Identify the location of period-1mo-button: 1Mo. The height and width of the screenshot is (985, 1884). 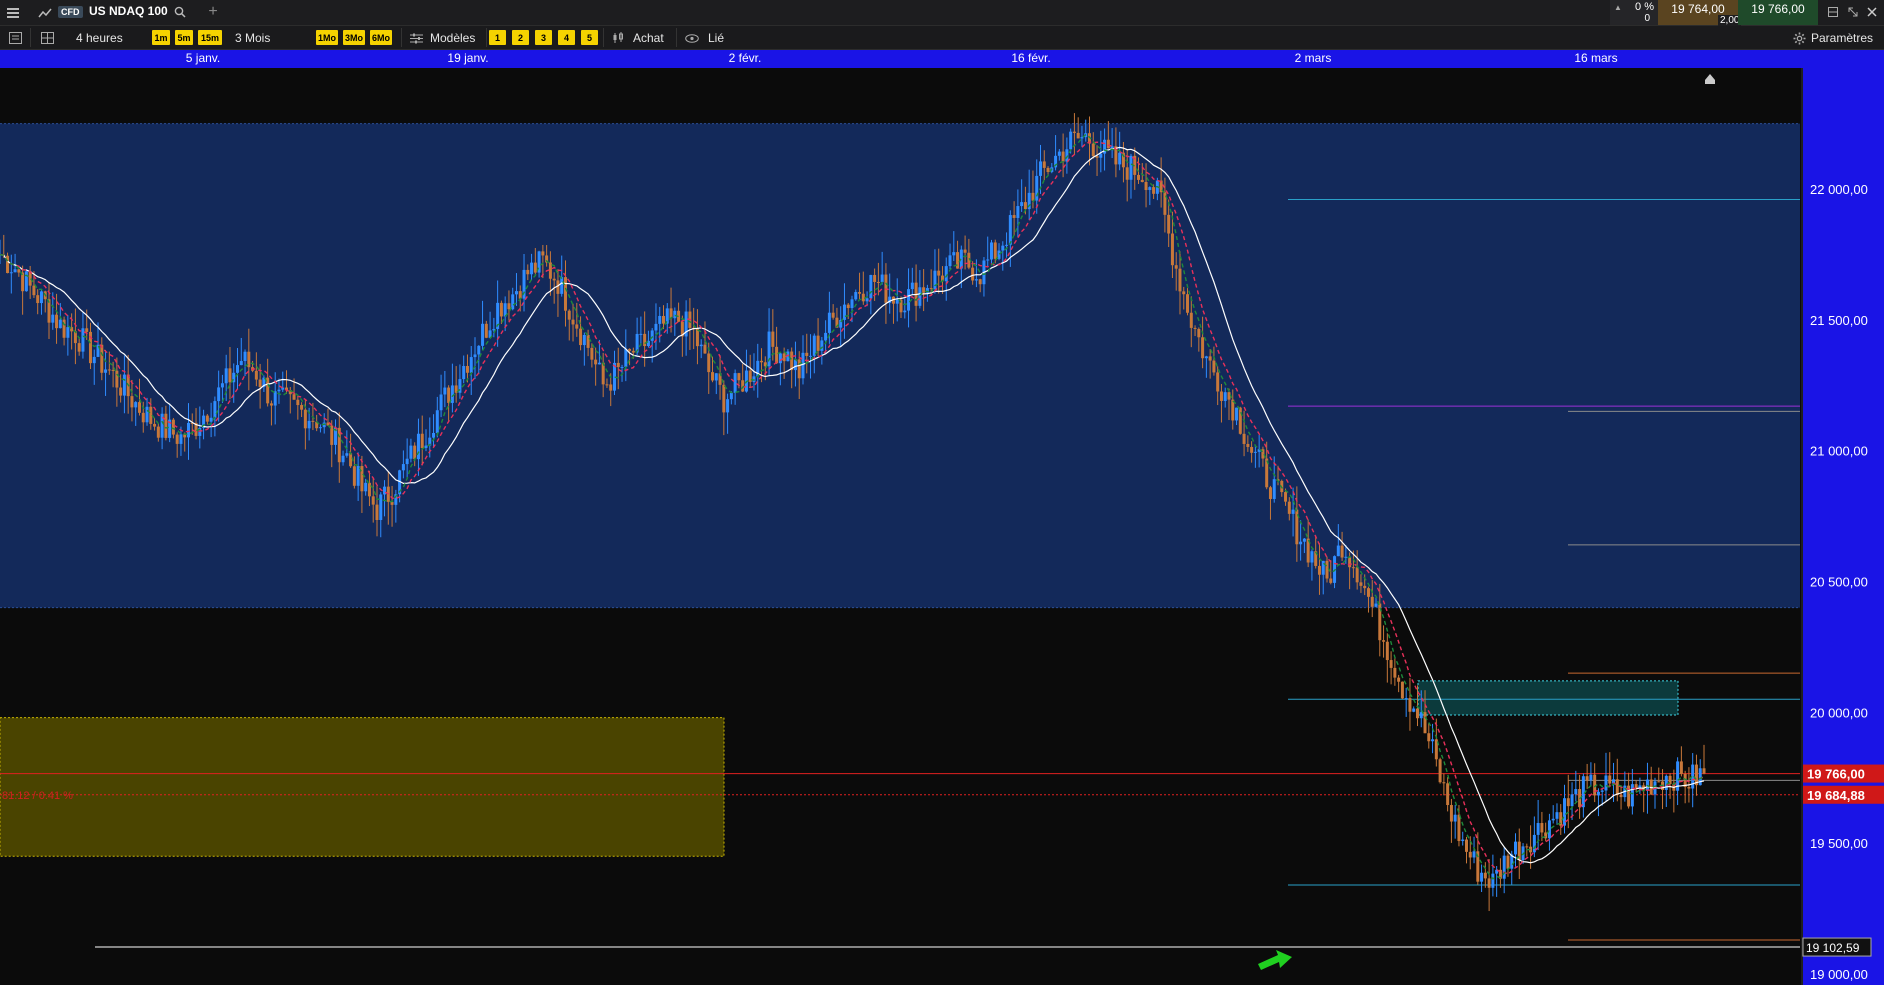
(327, 37).